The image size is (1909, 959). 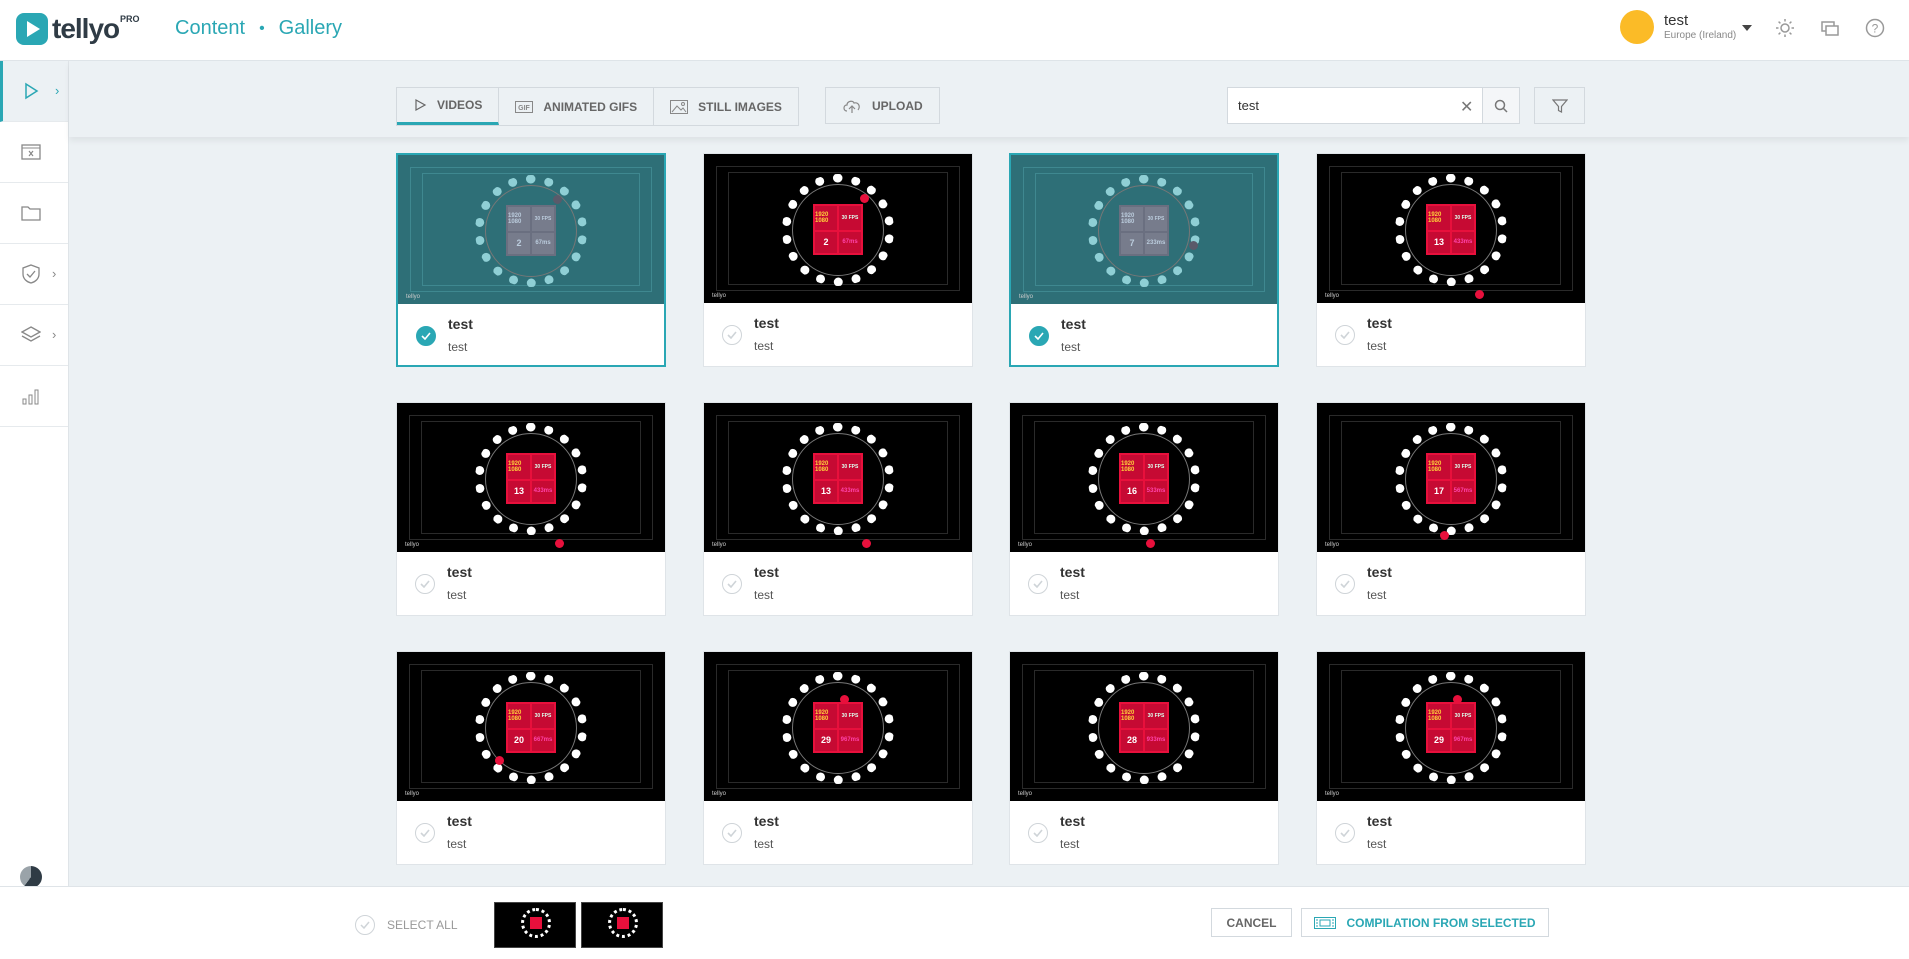 I want to click on compilation-label: COMPILATION FROM SELECTED, so click(x=1441, y=922).